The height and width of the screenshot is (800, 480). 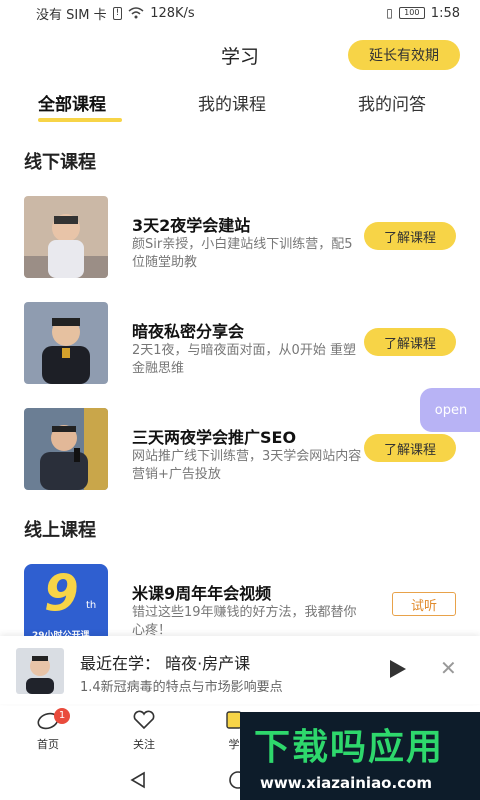 I want to click on status-bar: 没有 SIM 卡 ! 128K/s ▯ 100 1:58, so click(x=240, y=13).